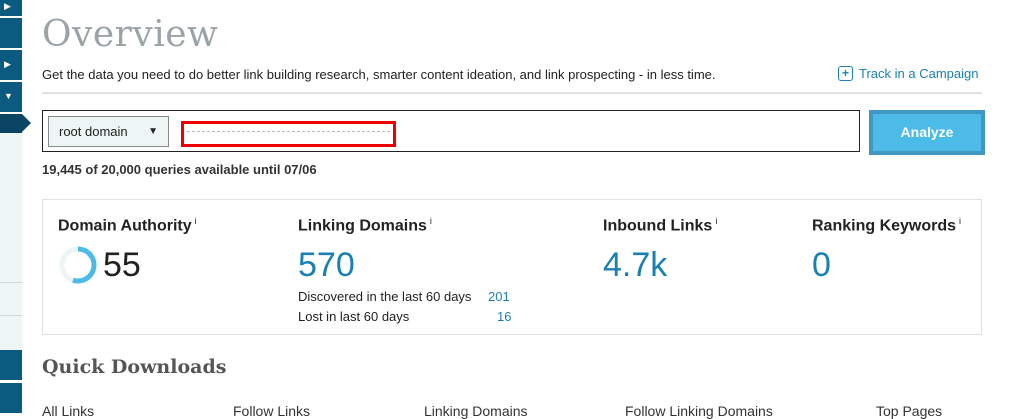  I want to click on track-label: Track in a Campaign, so click(919, 73).